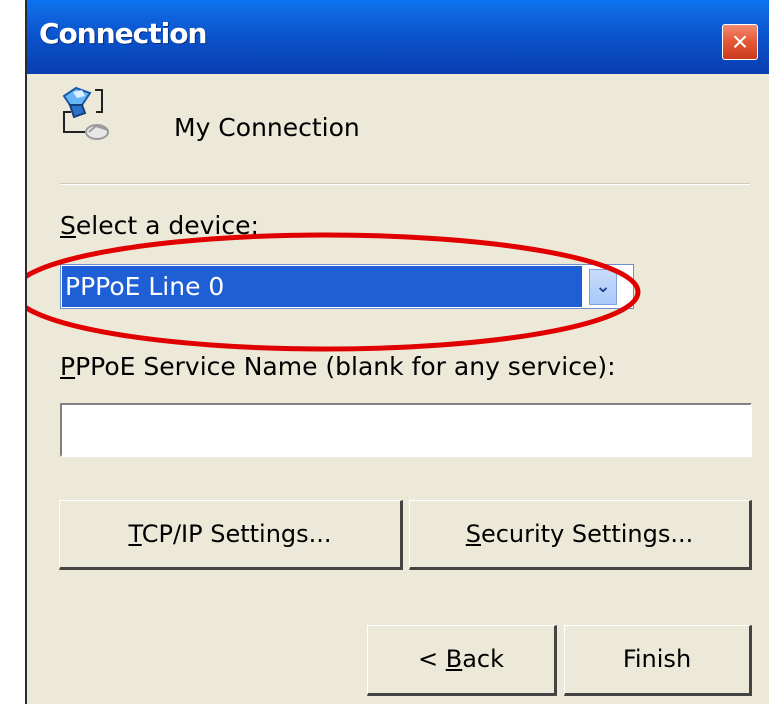 This screenshot has height=704, width=769. I want to click on close-button: ×, so click(740, 42).